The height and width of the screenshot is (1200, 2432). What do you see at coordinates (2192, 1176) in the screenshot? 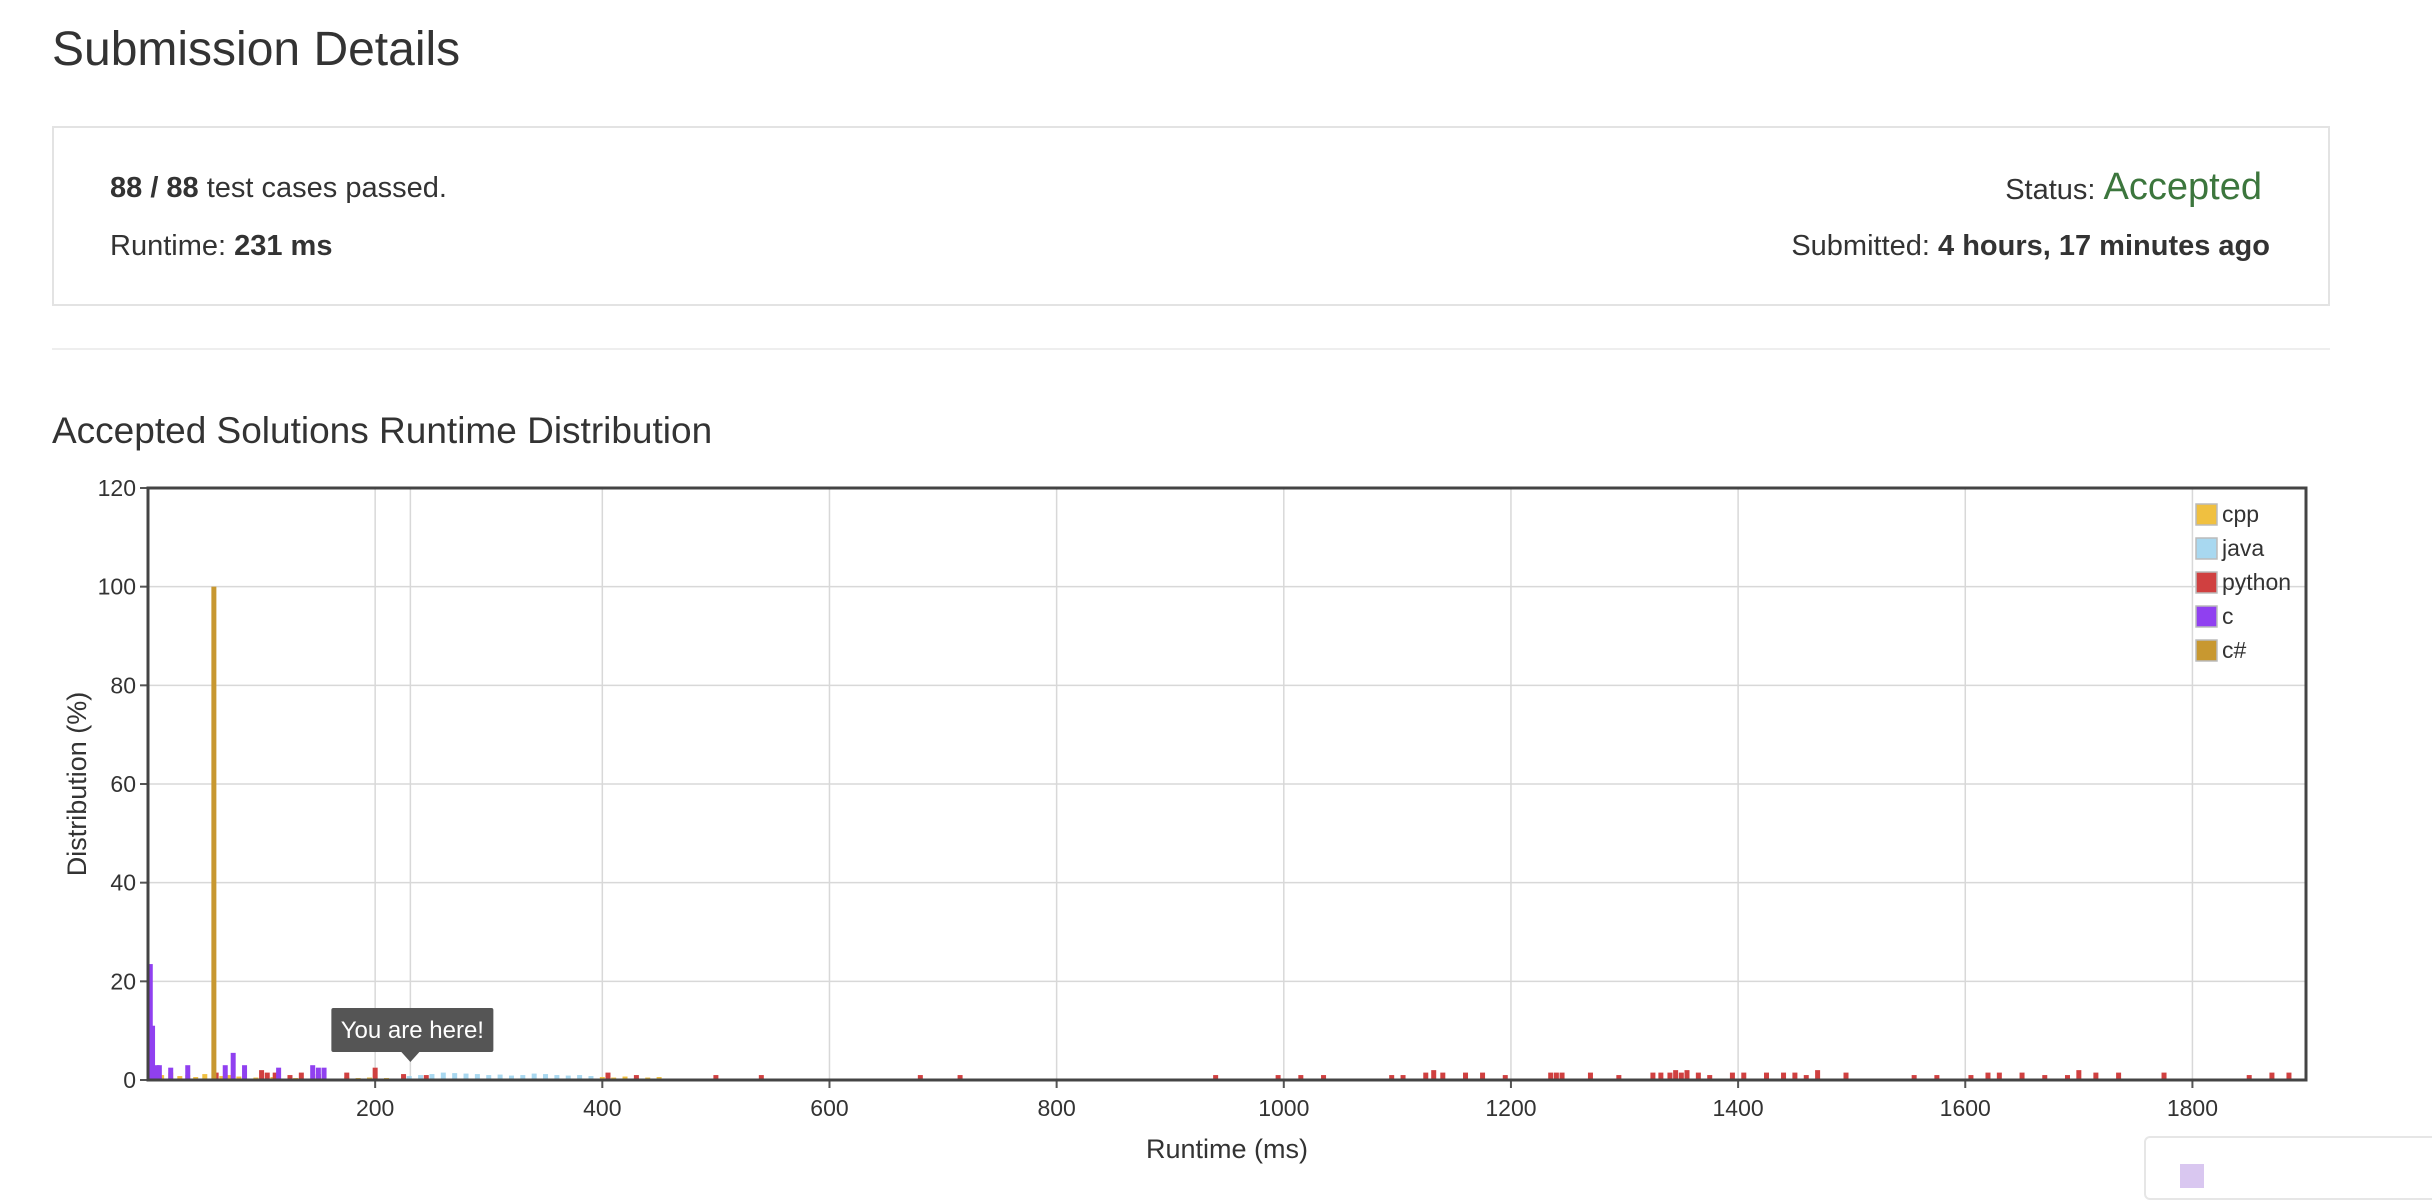
I see `widget-icon` at bounding box center [2192, 1176].